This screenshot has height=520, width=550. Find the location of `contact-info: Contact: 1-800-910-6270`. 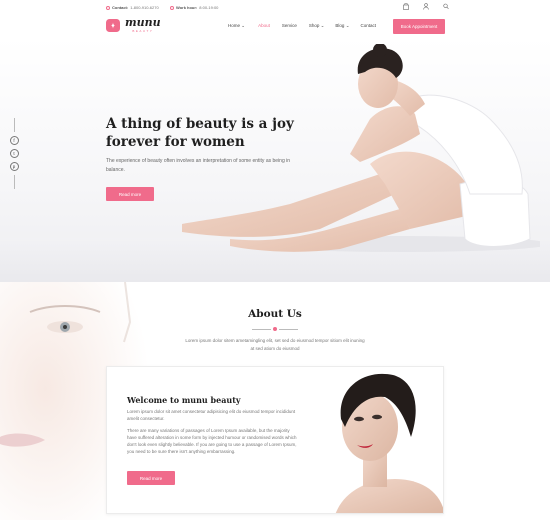

contact-info: Contact: 1-800-910-6270 is located at coordinates (132, 7).